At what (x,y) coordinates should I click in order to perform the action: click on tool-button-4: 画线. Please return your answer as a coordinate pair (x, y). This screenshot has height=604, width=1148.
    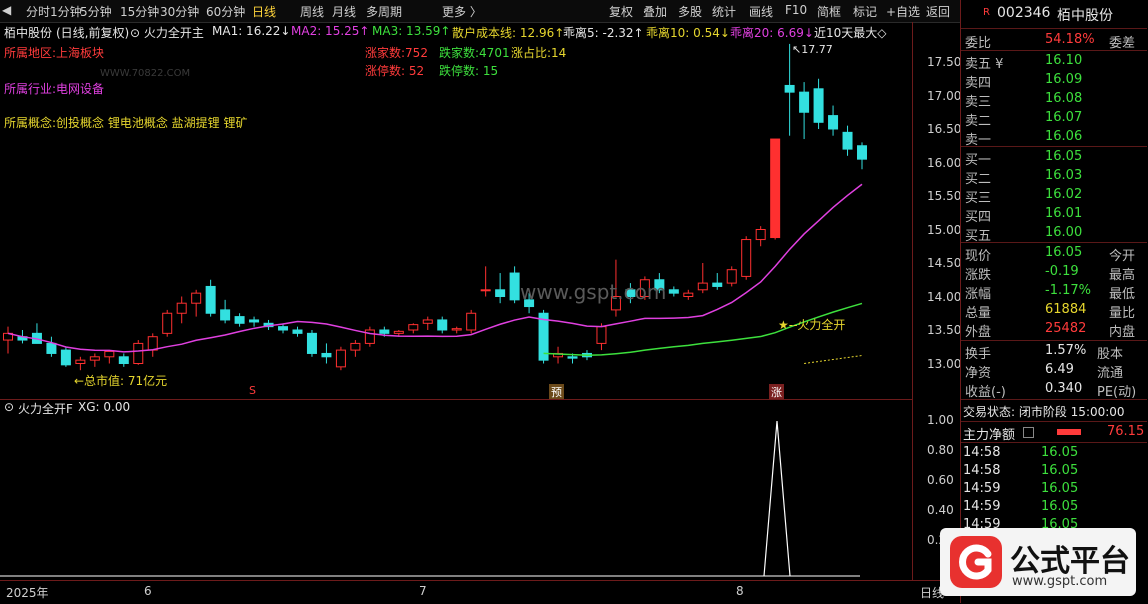
    Looking at the image, I should click on (761, 11).